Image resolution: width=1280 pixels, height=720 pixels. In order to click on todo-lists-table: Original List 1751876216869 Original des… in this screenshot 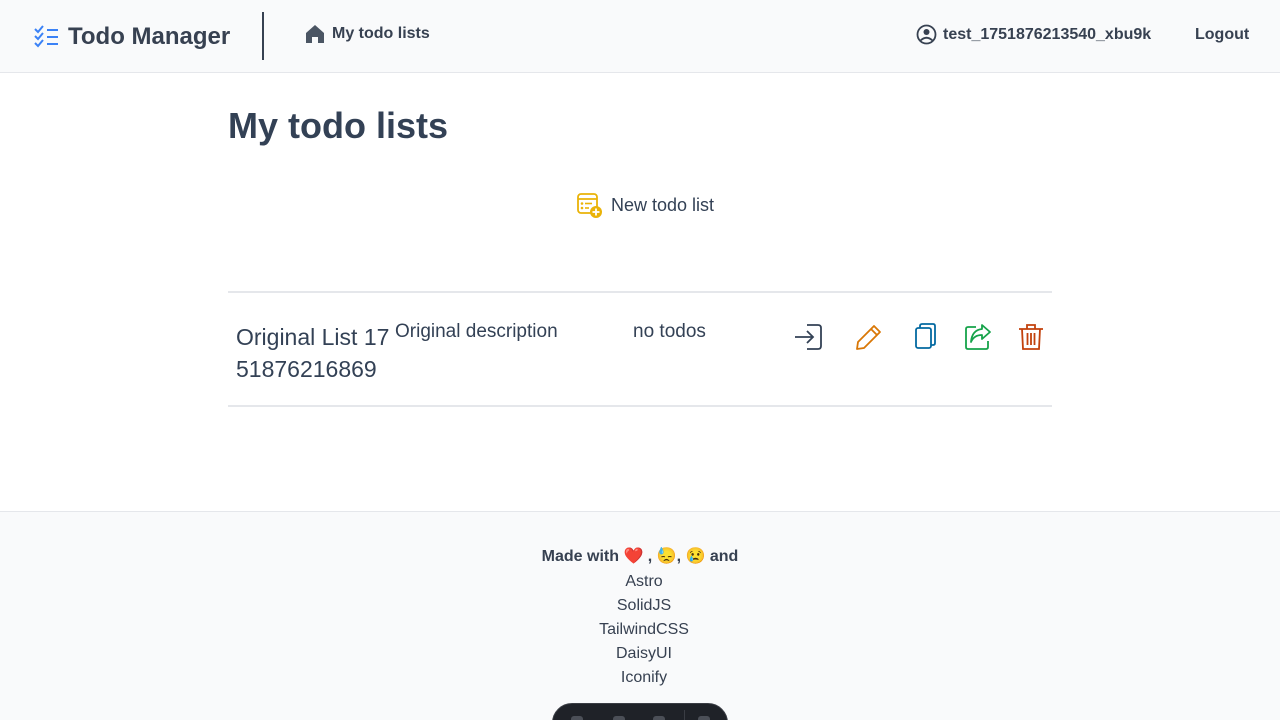, I will do `click(640, 349)`.